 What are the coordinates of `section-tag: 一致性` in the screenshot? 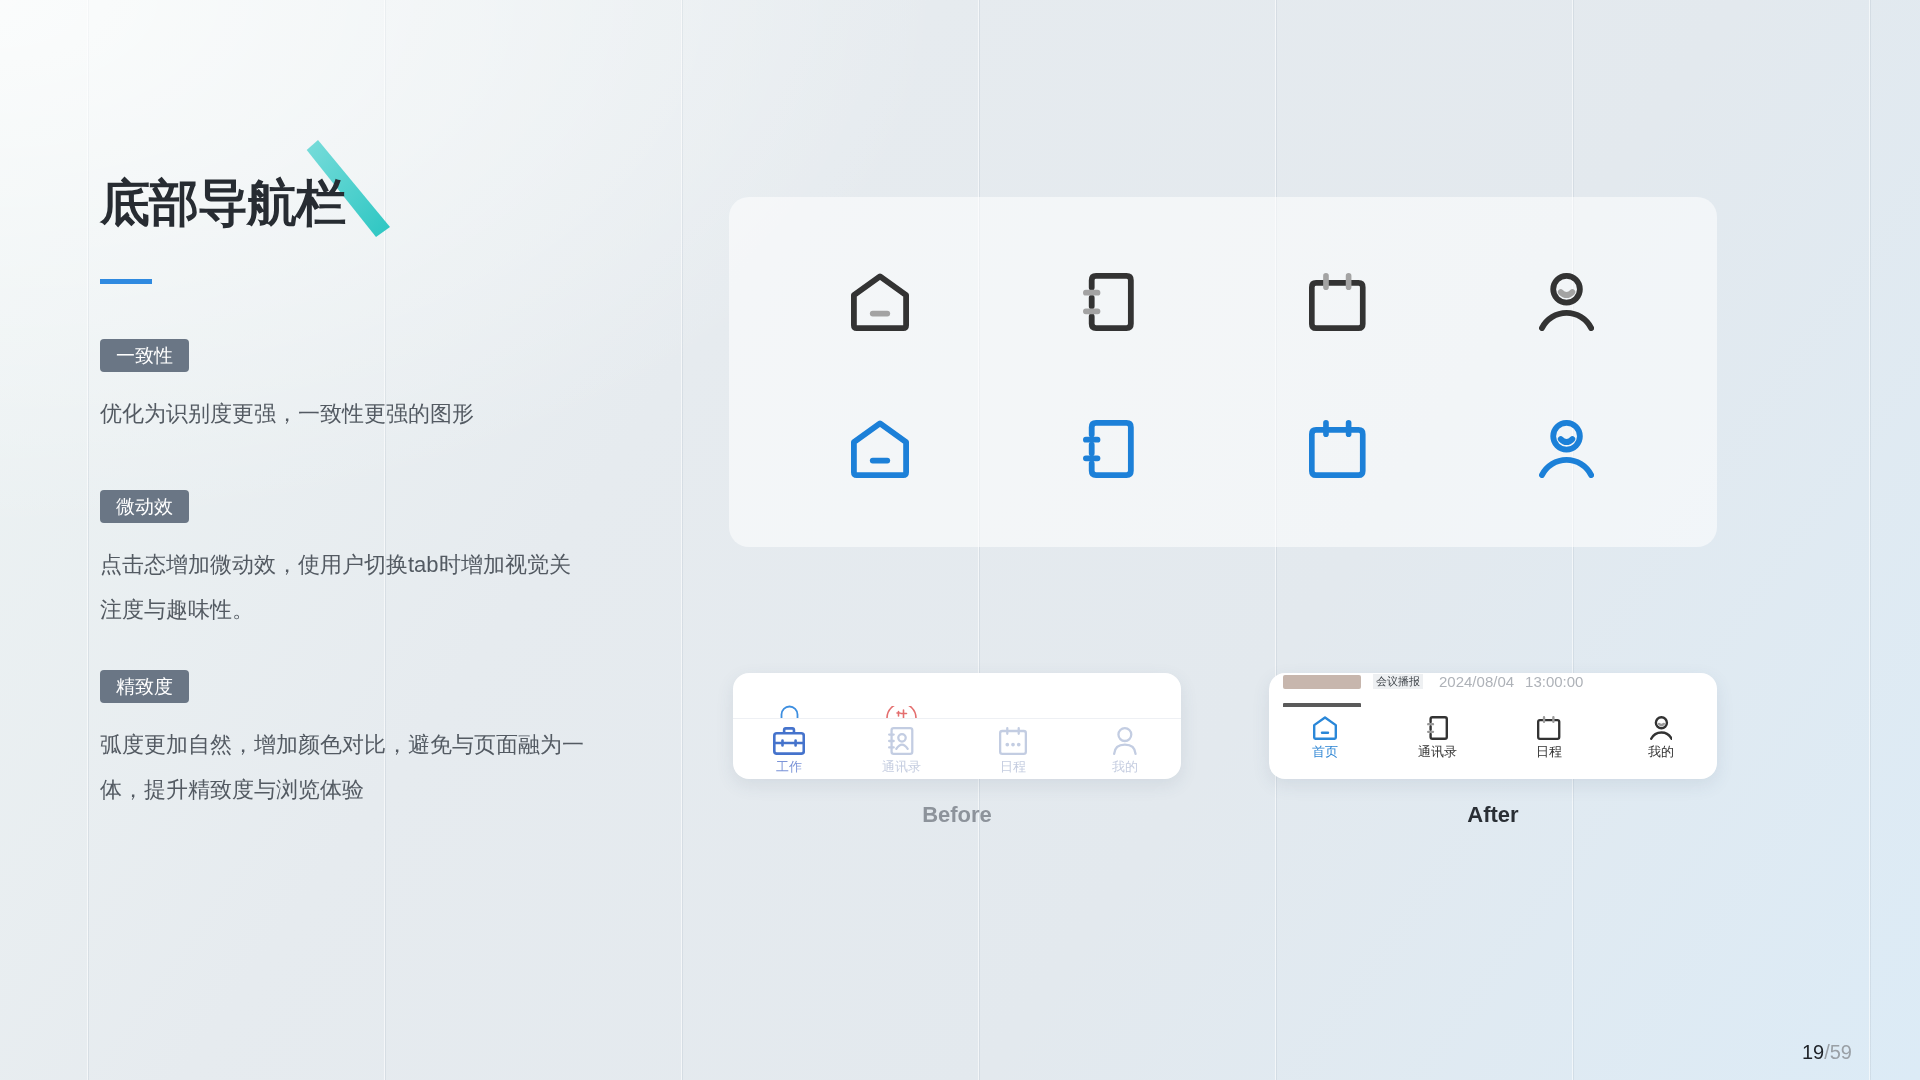 It's located at (144, 355).